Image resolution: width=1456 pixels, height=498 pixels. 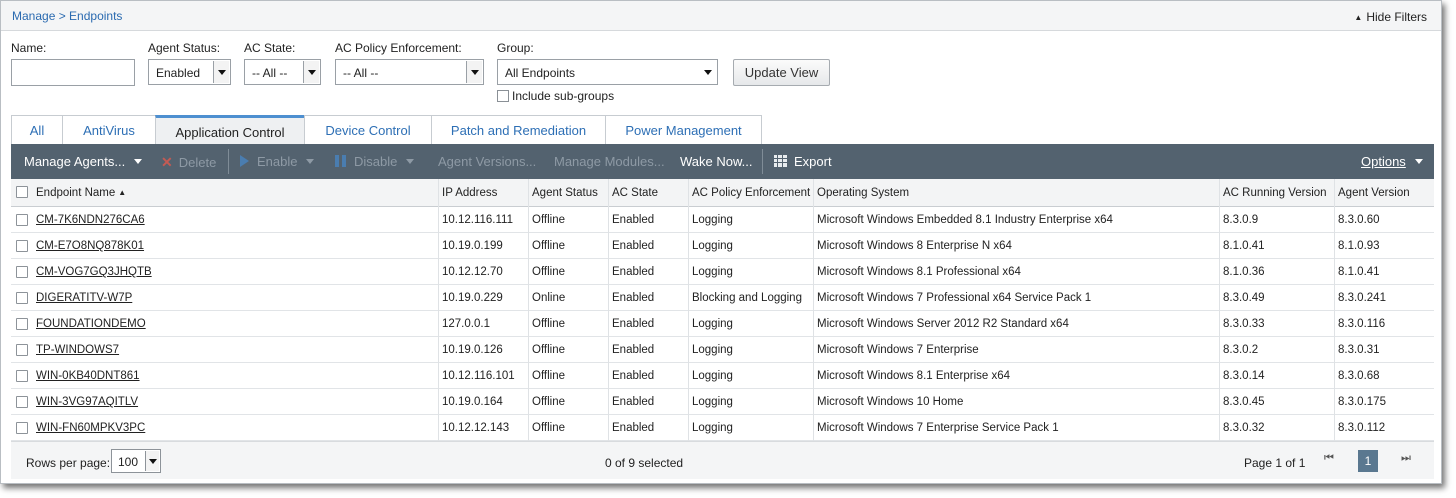 What do you see at coordinates (1390, 17) in the screenshot?
I see `hide-filters-button: ▲ Hide Filters` at bounding box center [1390, 17].